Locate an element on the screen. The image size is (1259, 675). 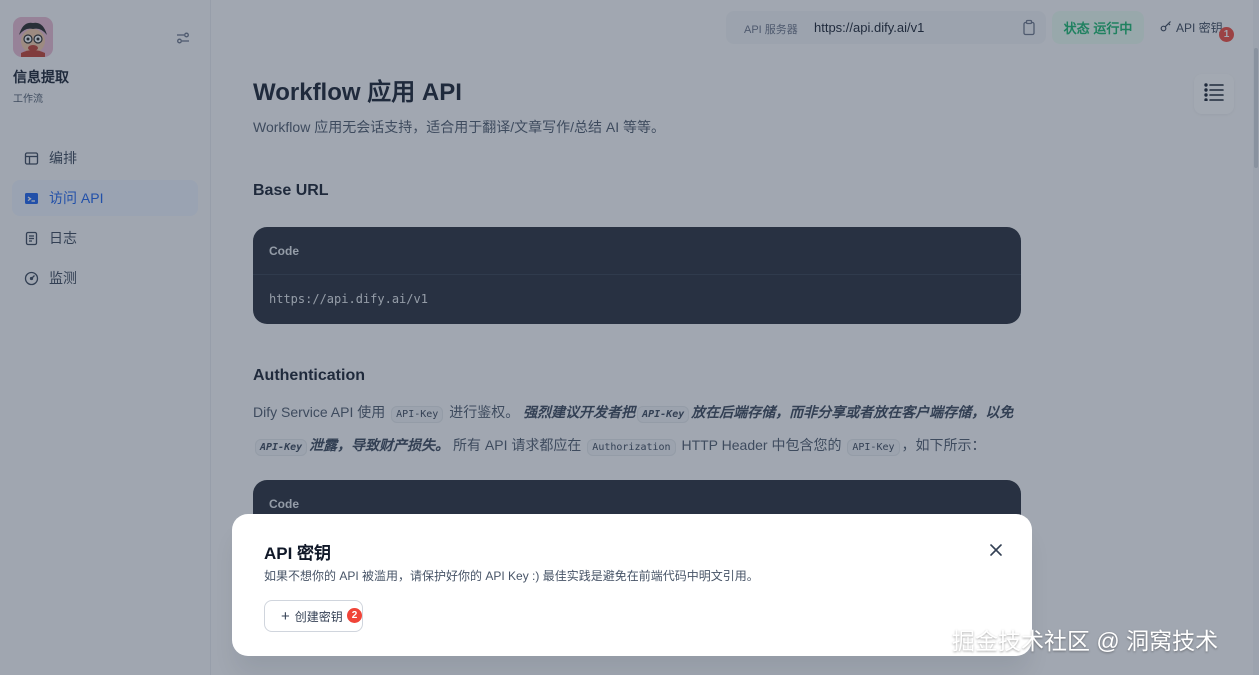
create-key-label: 创建密钥 is located at coordinates (318, 616).